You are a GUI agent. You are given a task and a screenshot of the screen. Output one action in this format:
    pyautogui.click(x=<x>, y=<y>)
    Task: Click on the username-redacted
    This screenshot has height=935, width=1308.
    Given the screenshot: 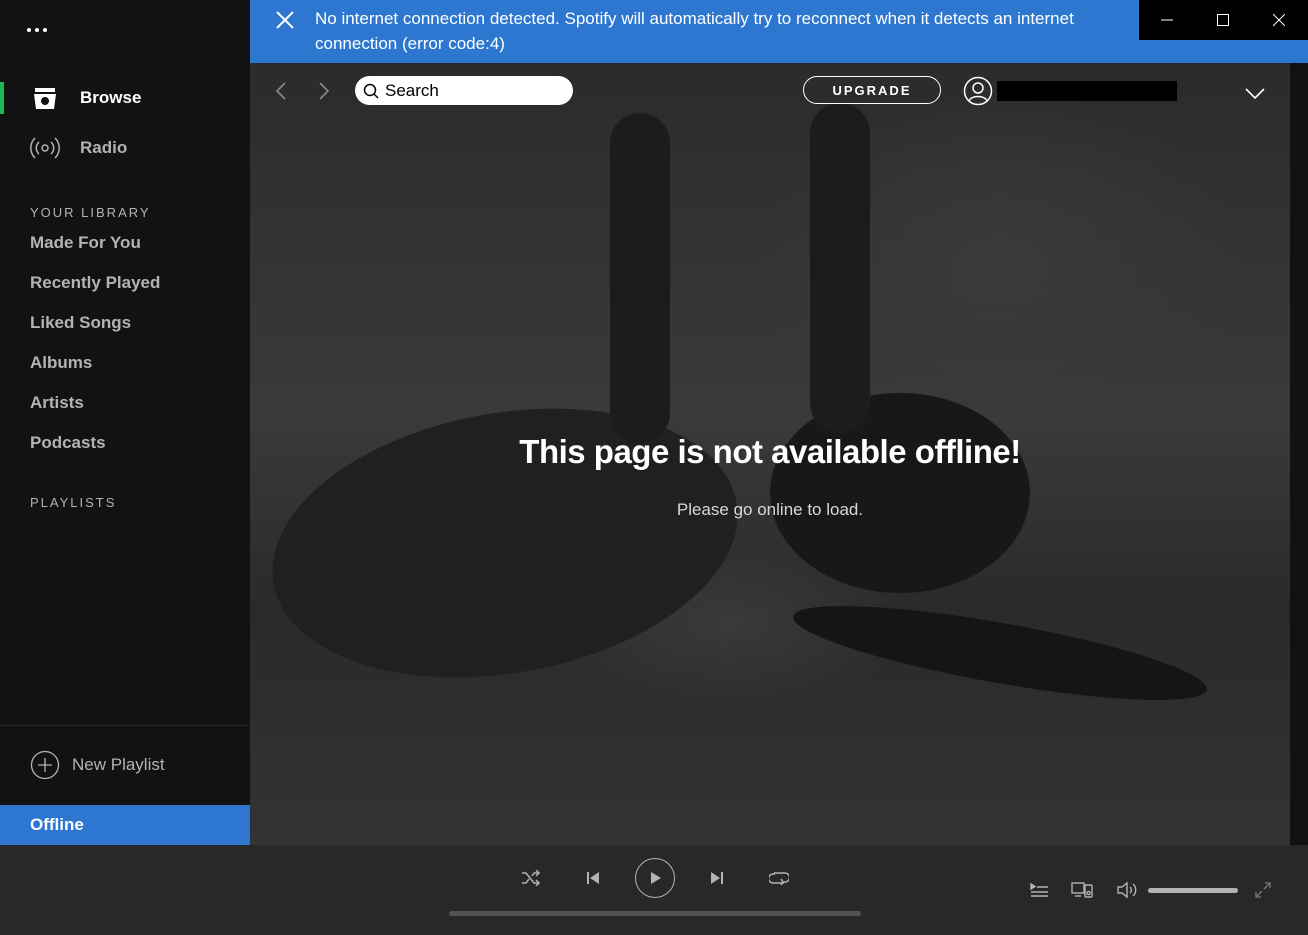 What is the action you would take?
    pyautogui.click(x=1087, y=91)
    